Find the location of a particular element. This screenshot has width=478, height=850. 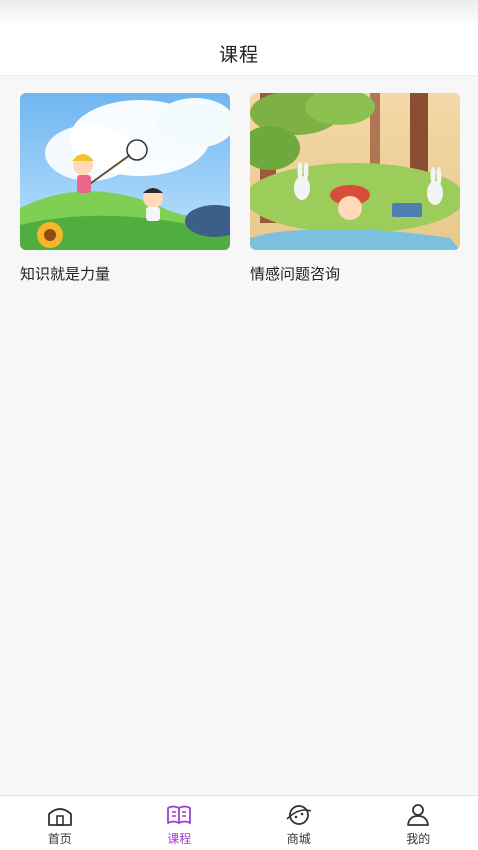

tab-course: 课程 is located at coordinates (180, 823).